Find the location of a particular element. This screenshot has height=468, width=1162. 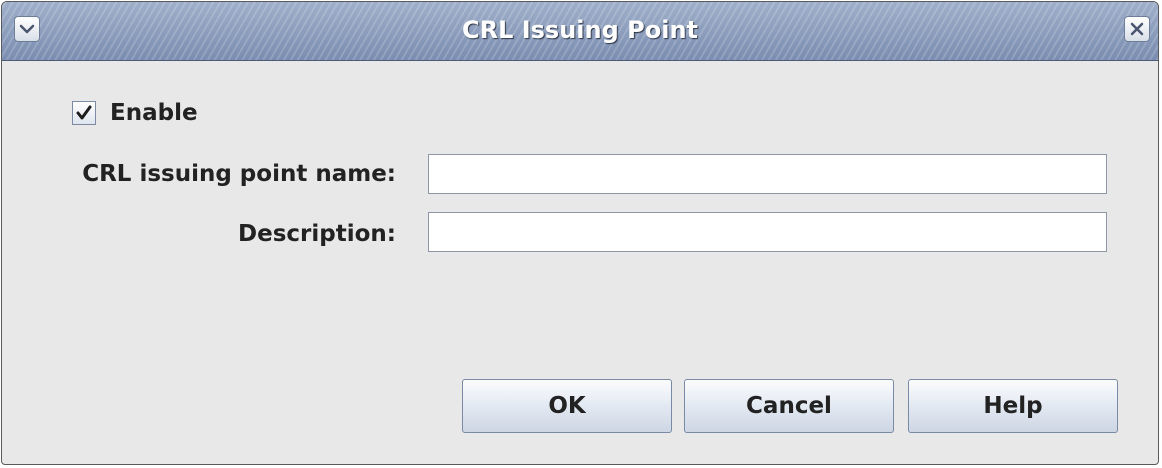

window-title: CRL Issuing Point is located at coordinates (580, 30).